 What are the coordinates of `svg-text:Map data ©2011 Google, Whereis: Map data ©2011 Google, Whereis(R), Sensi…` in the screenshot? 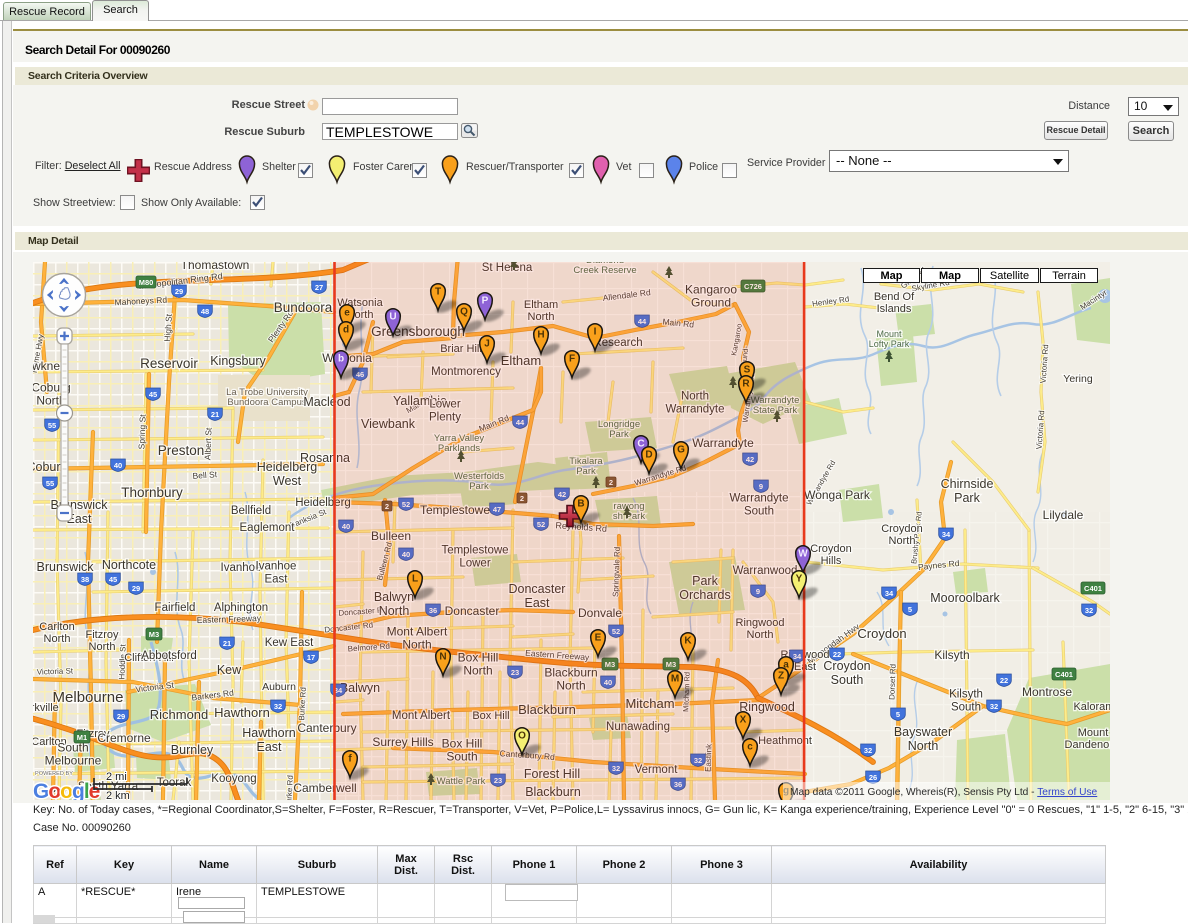 It's located at (944, 792).